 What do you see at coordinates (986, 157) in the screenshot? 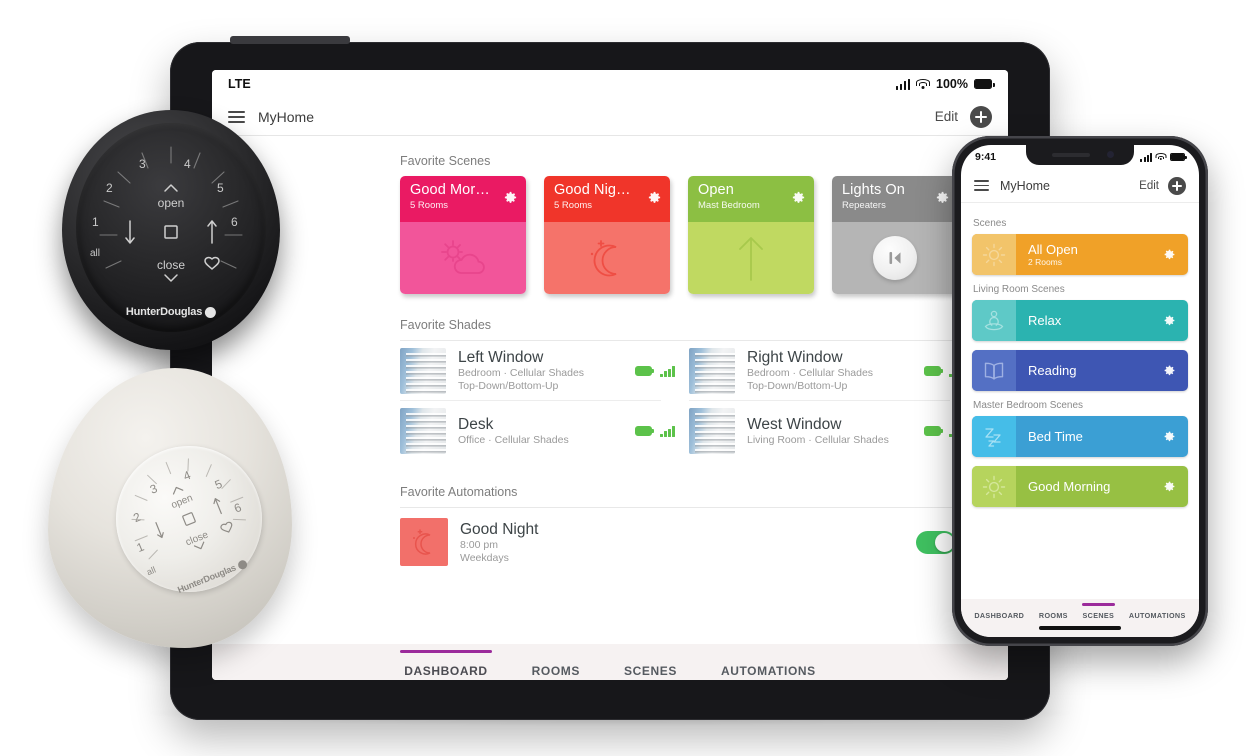
I see `clock-label: 9:41` at bounding box center [986, 157].